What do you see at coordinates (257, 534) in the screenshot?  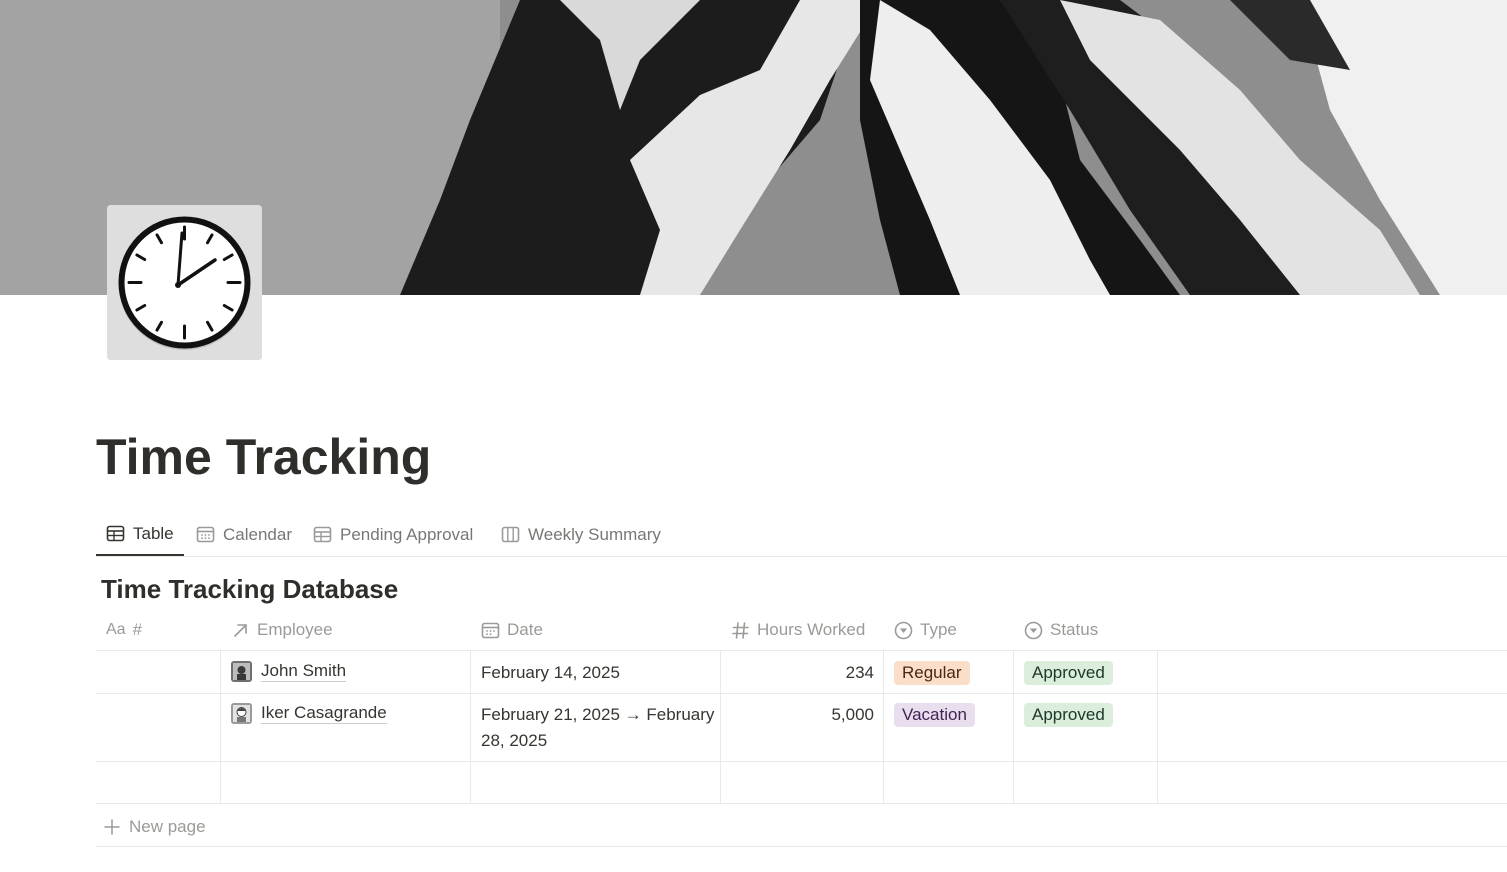 I see `tab-label: Calendar` at bounding box center [257, 534].